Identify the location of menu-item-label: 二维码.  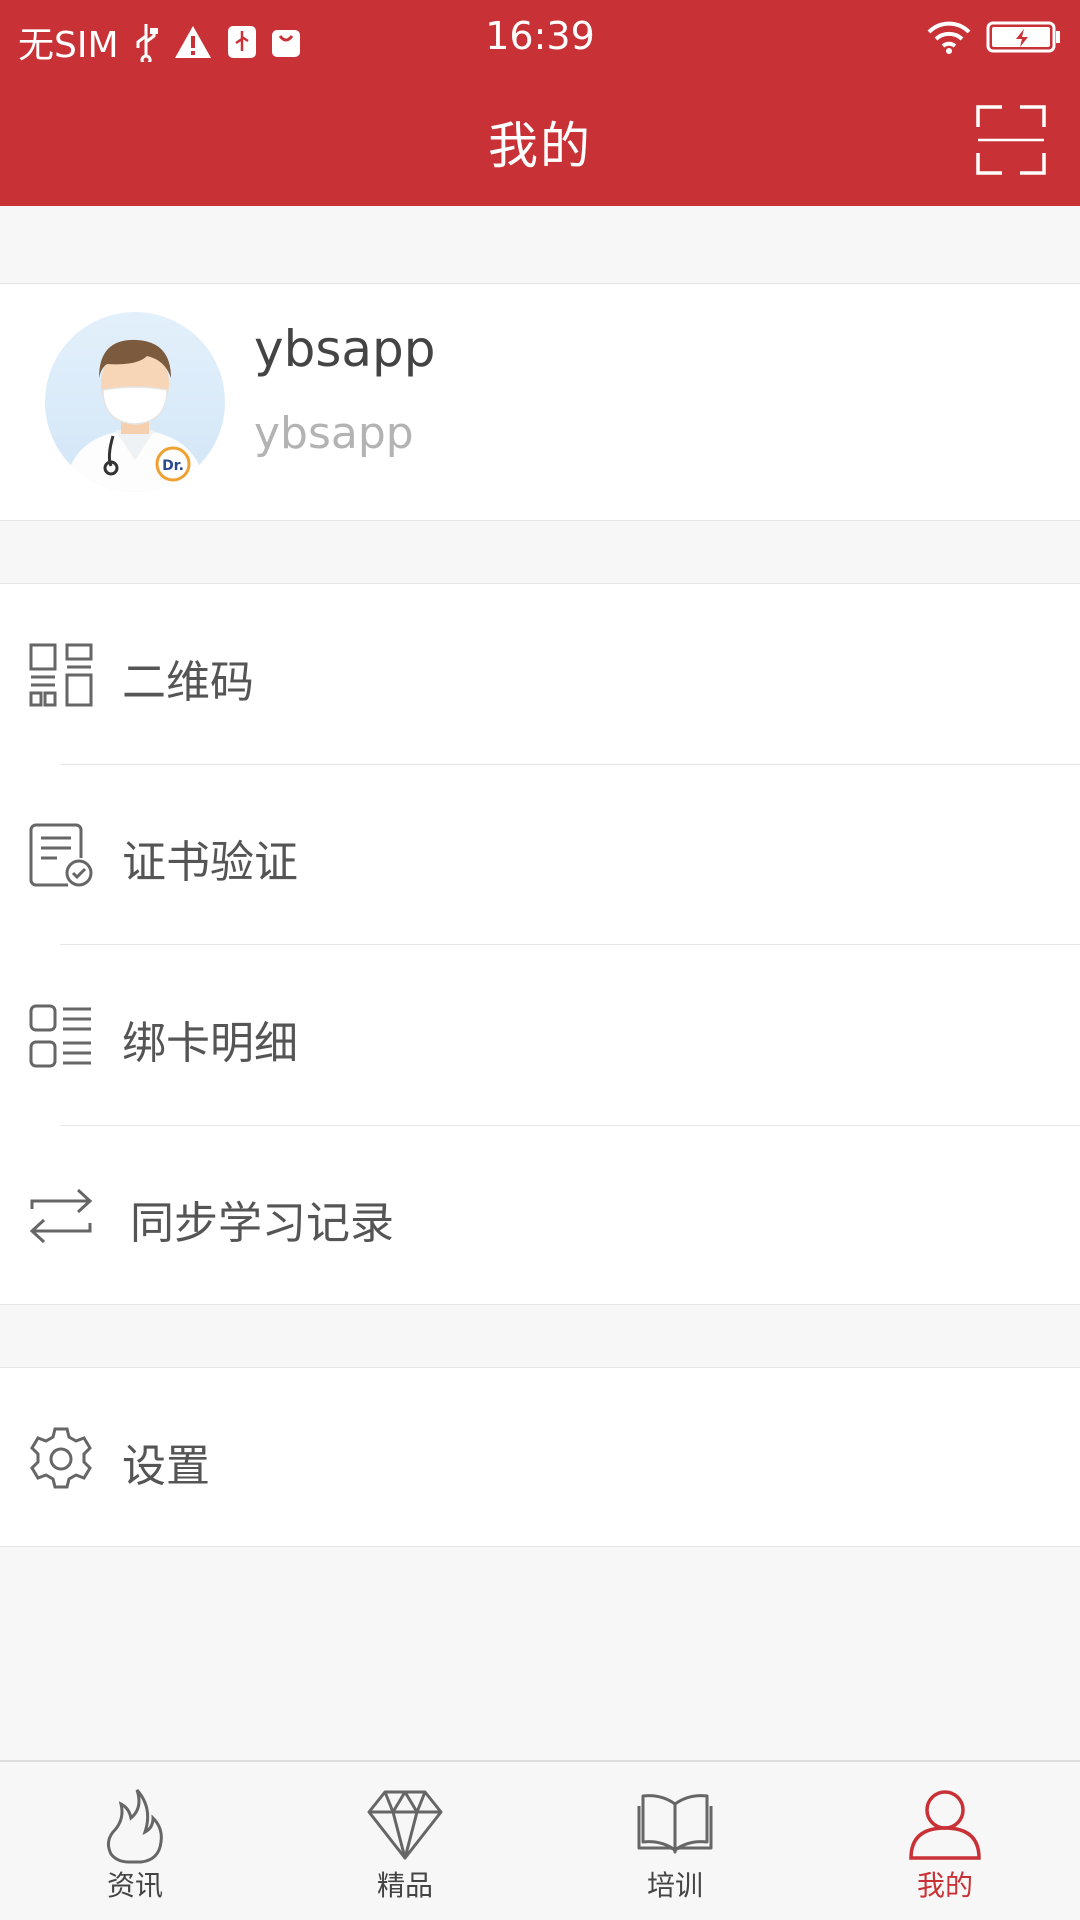
(188, 682).